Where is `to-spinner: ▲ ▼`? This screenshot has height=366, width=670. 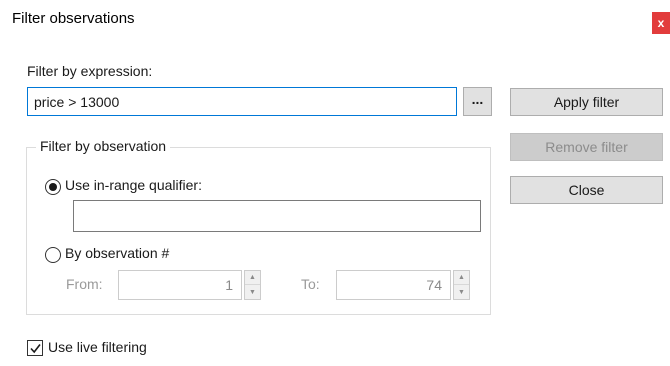 to-spinner: ▲ ▼ is located at coordinates (461, 285).